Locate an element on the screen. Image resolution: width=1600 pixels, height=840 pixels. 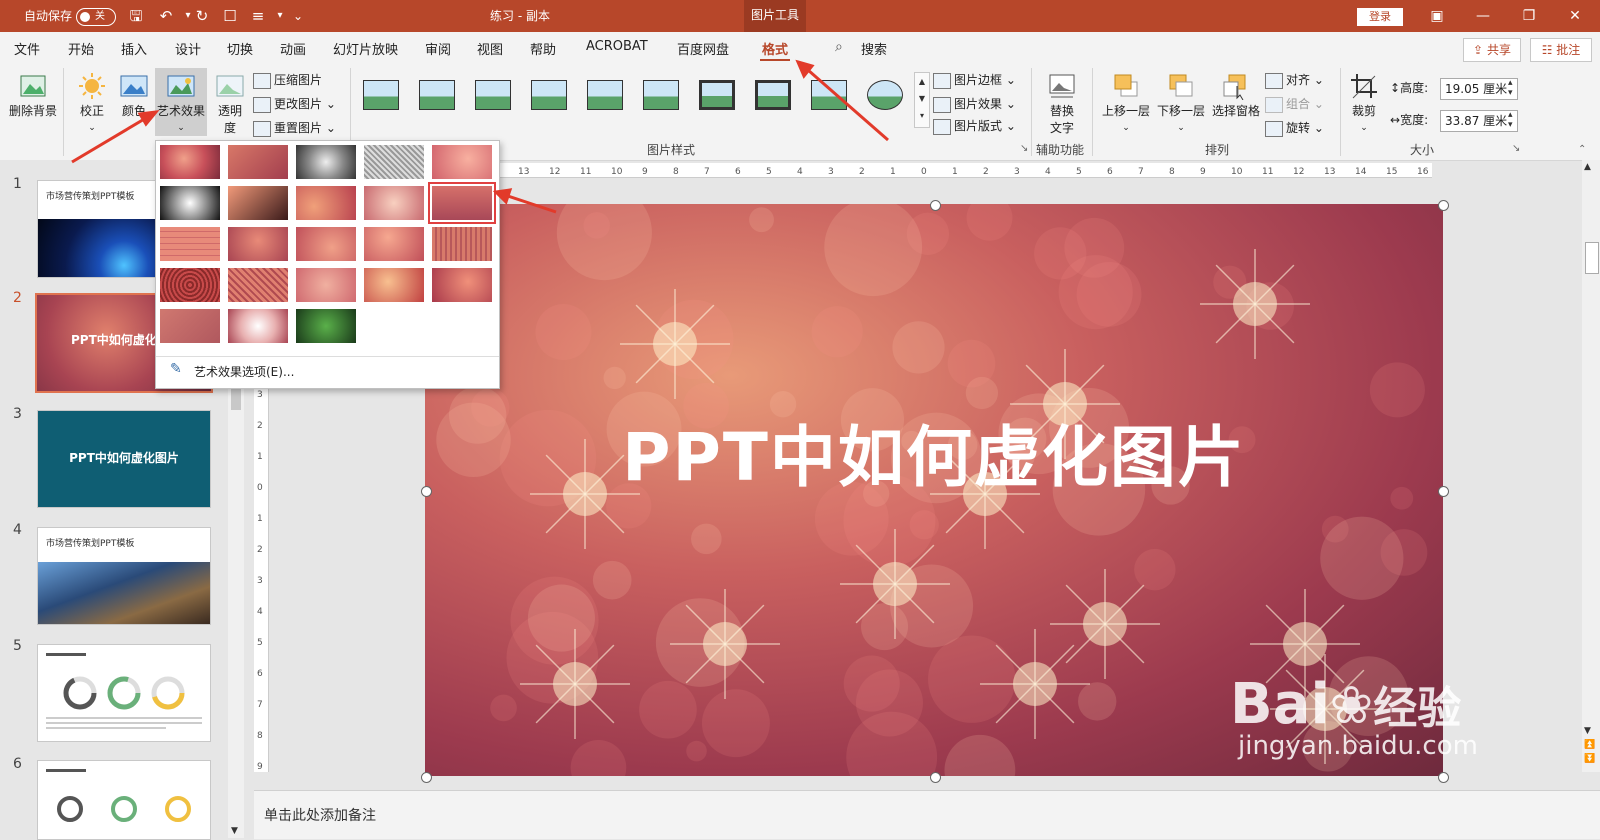
tab-baidu-netdisk: 百度网盘 is located at coordinates (703, 48).